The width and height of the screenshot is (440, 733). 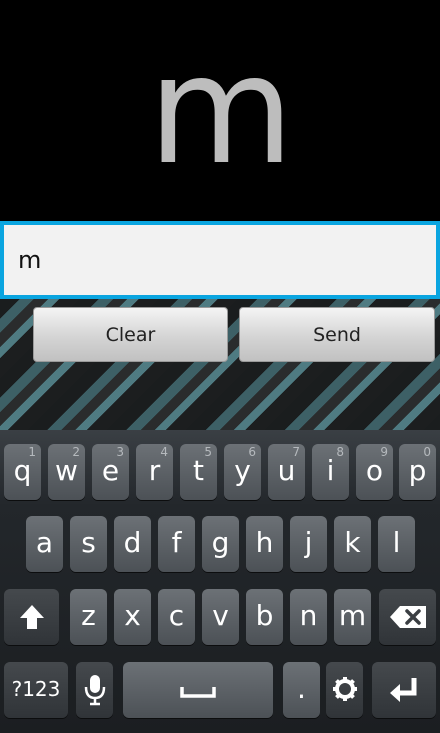 I want to click on key-label: v, so click(x=220, y=615).